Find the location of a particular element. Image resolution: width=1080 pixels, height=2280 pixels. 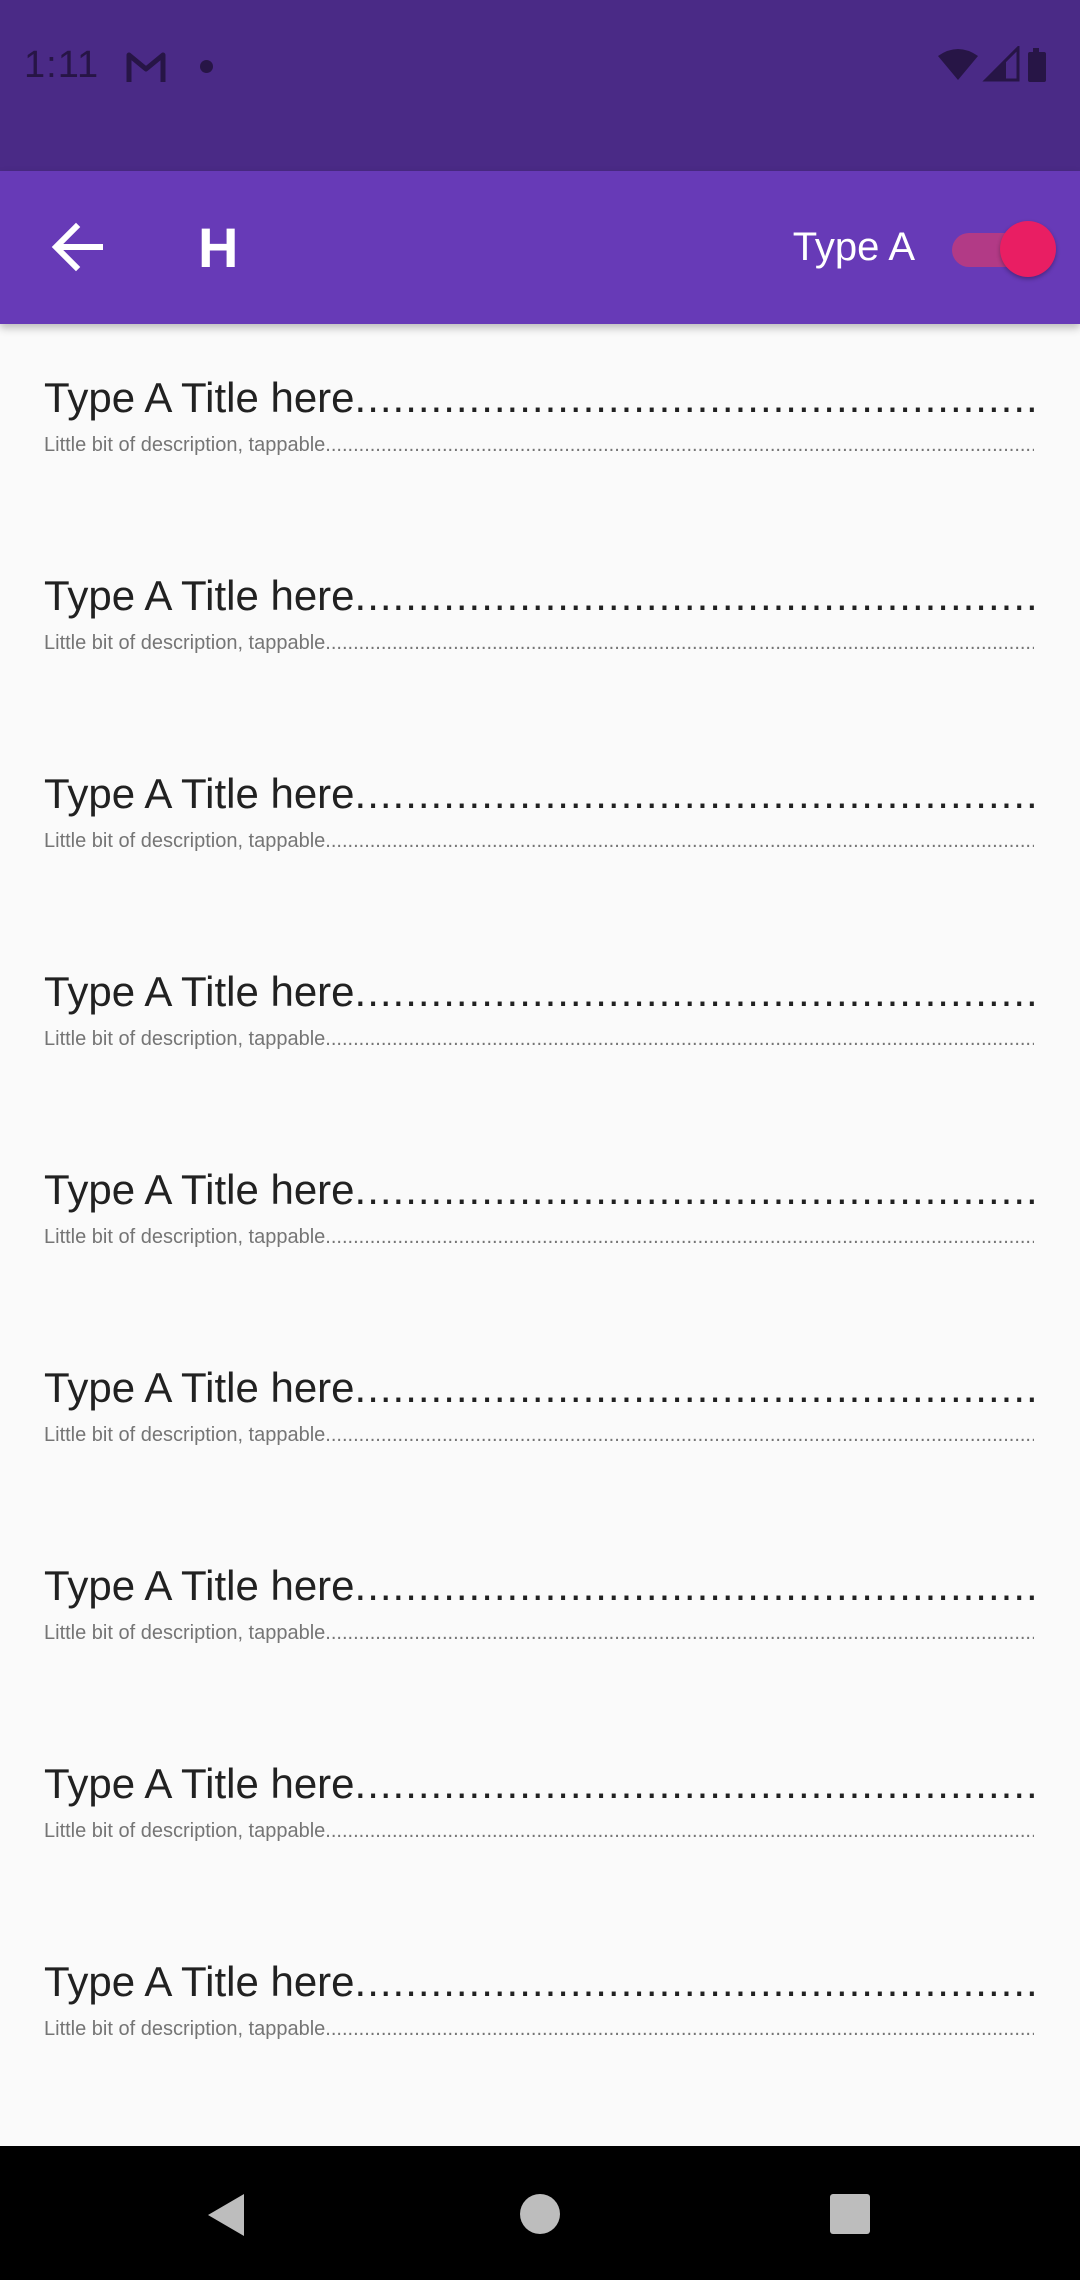

system-nav-bar is located at coordinates (540, 2213).